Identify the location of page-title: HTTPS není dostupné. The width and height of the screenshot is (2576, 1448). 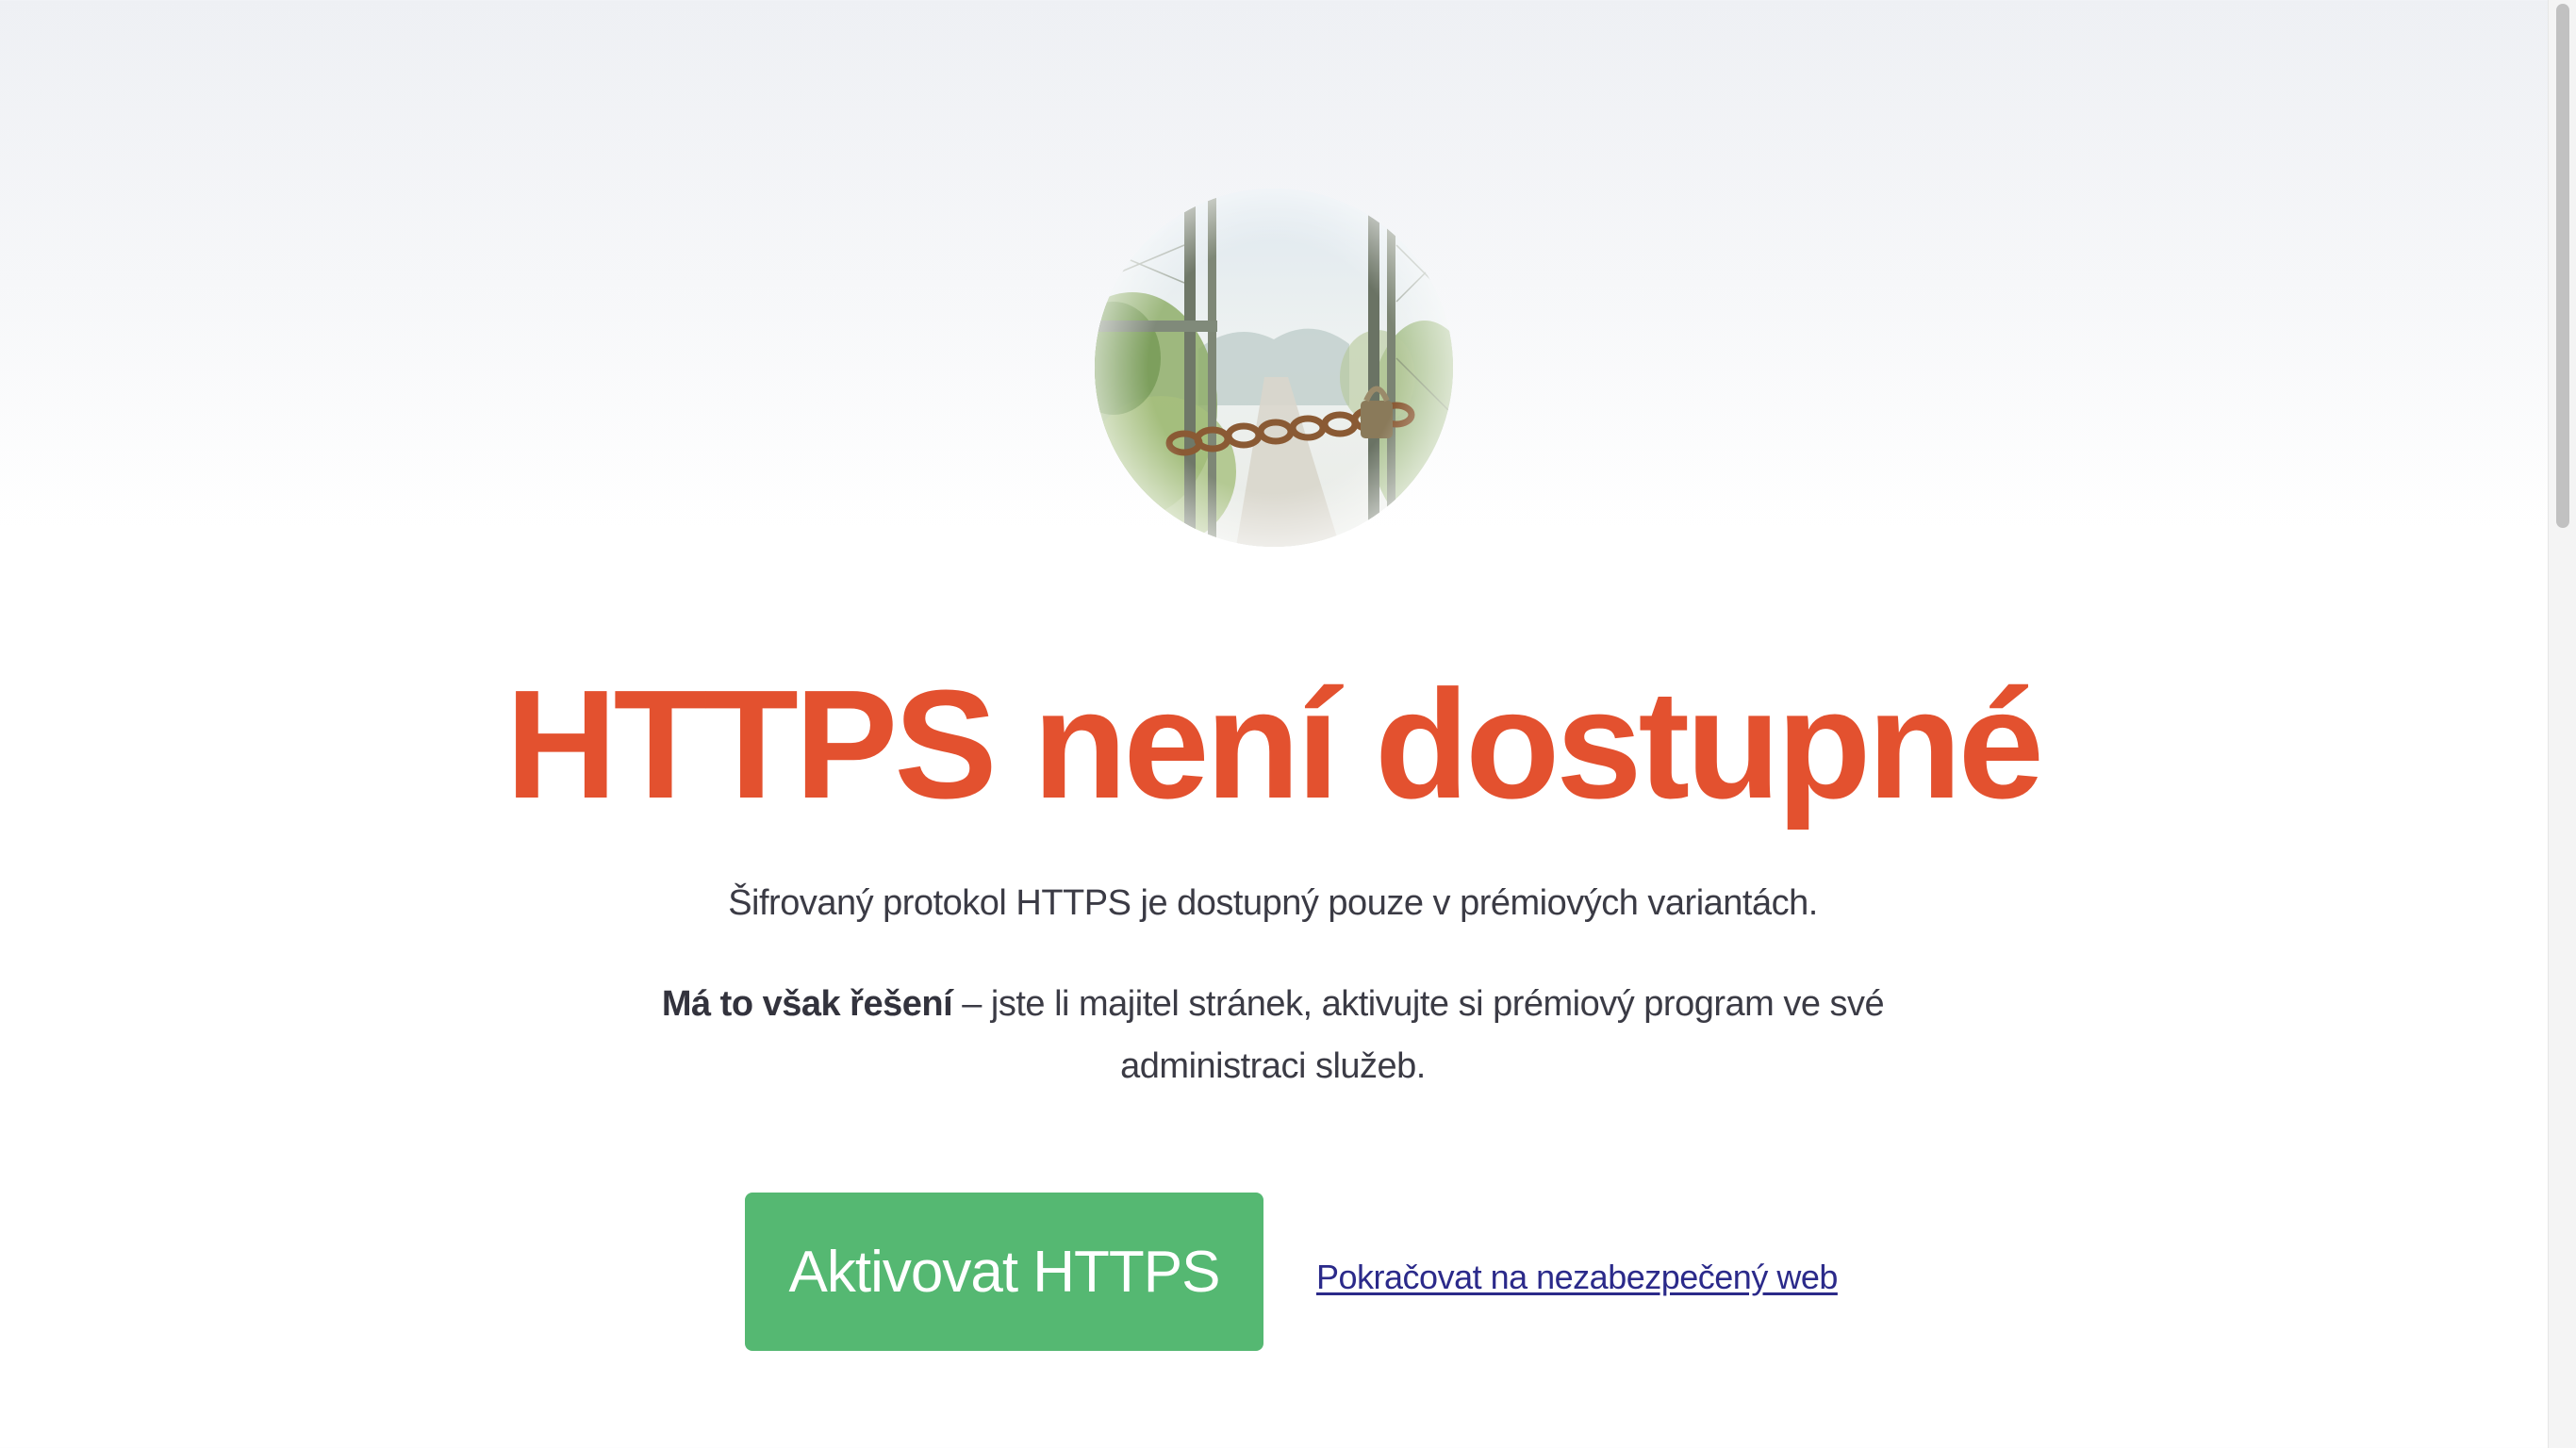
(1274, 744).